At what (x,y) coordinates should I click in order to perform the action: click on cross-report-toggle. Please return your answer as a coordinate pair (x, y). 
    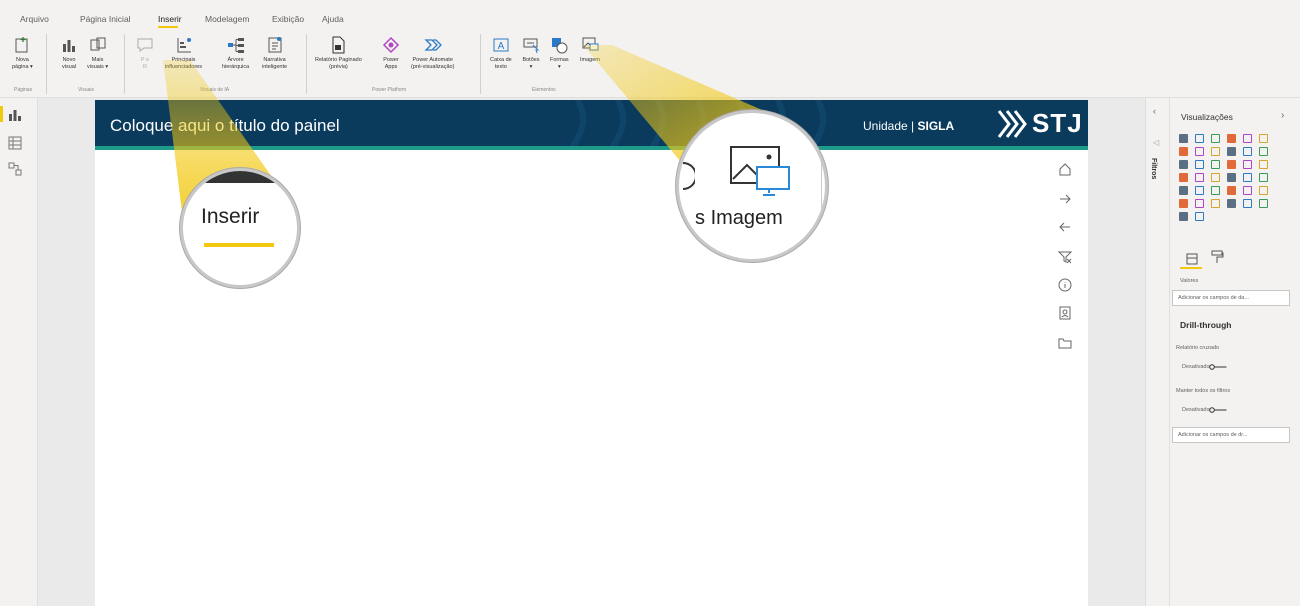
    Looking at the image, I should click on (1218, 367).